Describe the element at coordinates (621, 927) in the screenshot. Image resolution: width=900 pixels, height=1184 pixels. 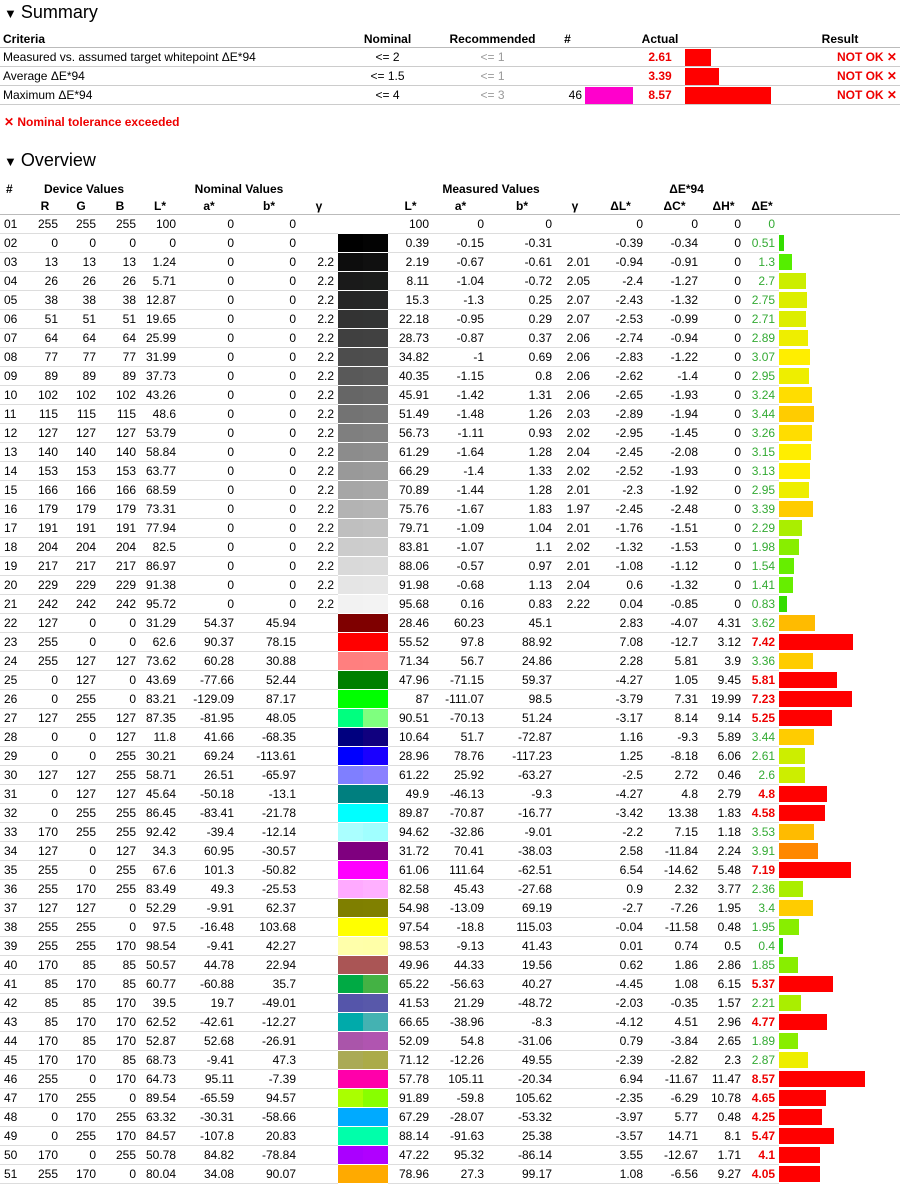
I see `dl-cell: -0.04` at that location.